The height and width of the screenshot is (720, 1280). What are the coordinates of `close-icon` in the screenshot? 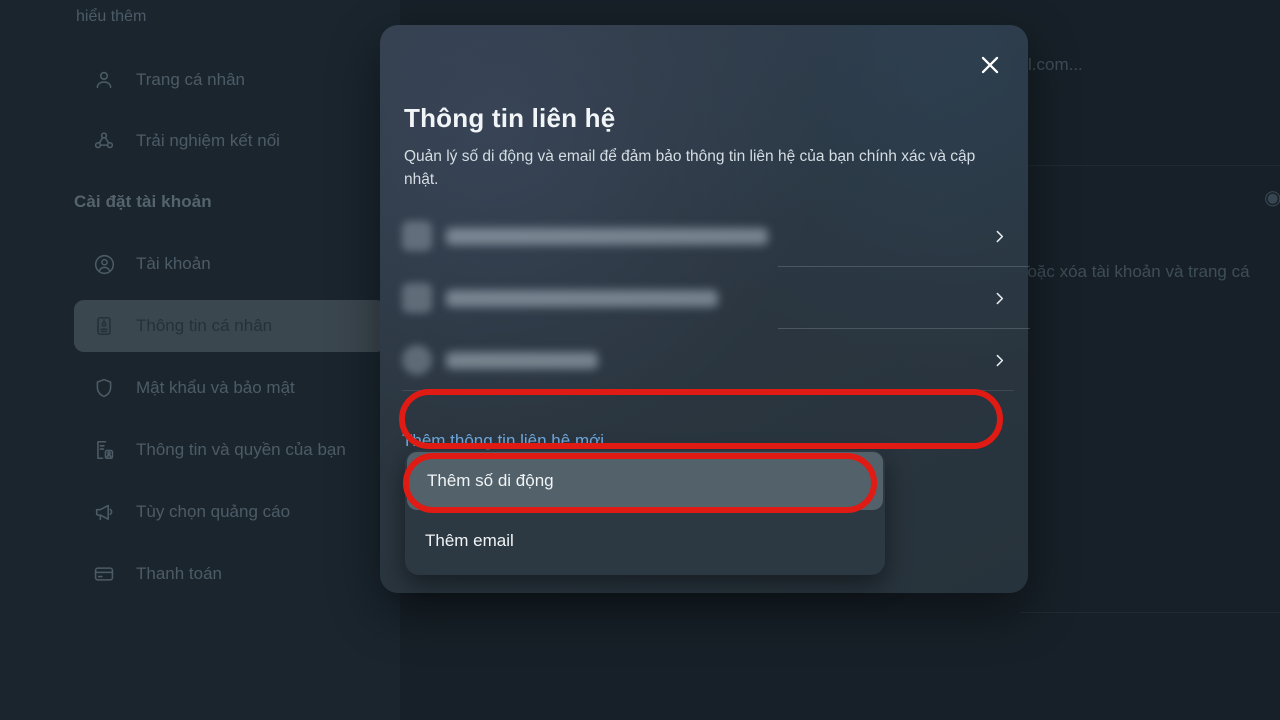 It's located at (990, 65).